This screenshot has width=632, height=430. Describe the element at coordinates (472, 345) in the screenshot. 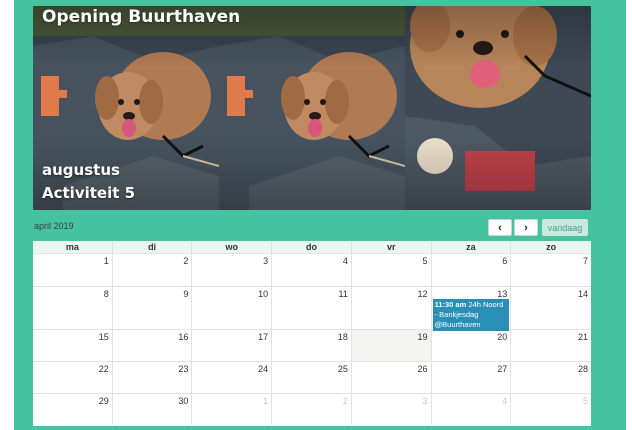

I see `day-cell: 20` at that location.